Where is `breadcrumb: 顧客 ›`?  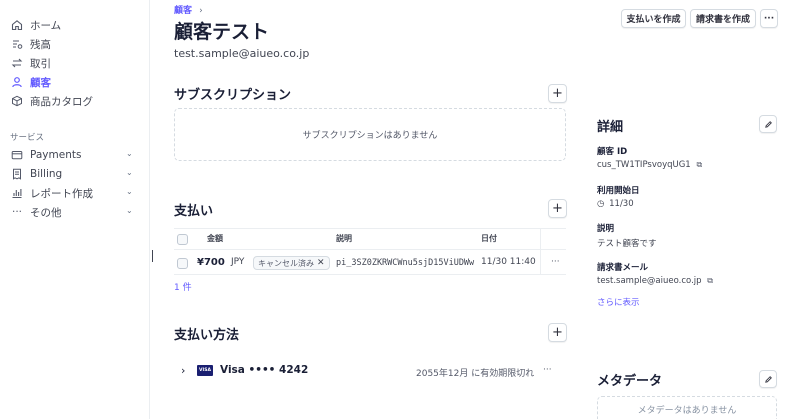
breadcrumb: 顧客 › is located at coordinates (188, 9).